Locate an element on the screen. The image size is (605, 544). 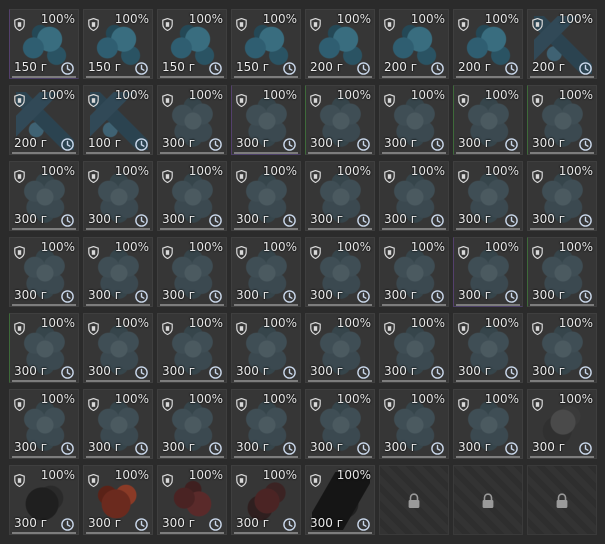
lock-icon is located at coordinates (562, 501).